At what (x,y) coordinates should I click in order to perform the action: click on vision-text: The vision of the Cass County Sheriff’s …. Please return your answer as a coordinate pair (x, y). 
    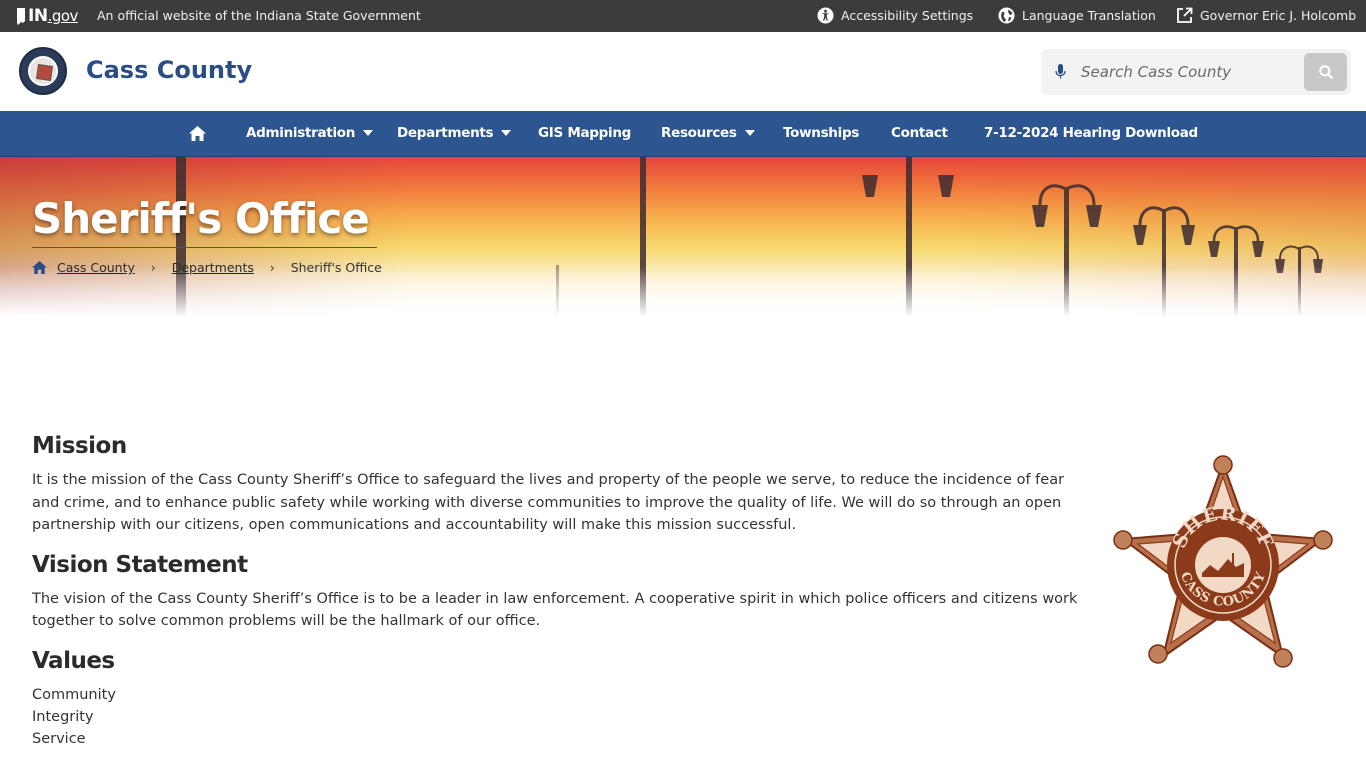
    Looking at the image, I should click on (555, 610).